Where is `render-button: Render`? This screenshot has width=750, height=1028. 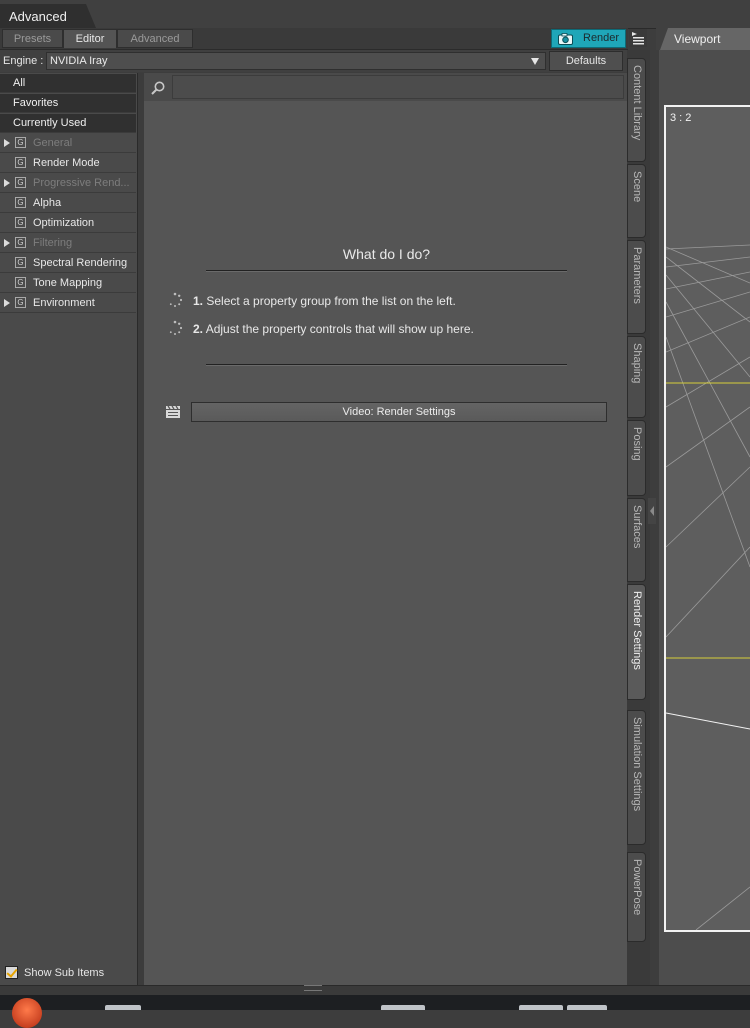
render-button: Render is located at coordinates (588, 38).